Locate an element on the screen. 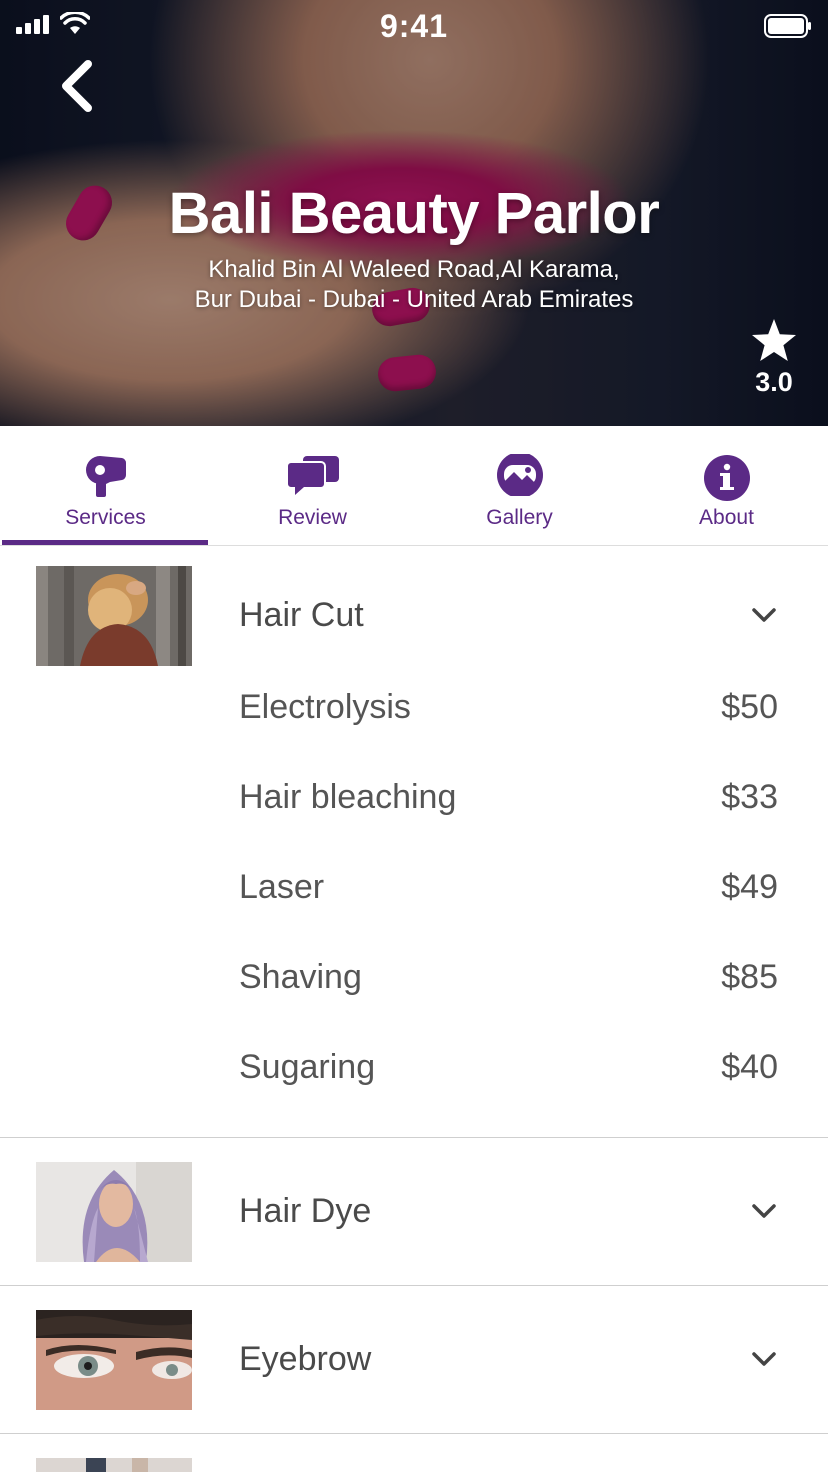  category-name: Hair Dye is located at coordinates (305, 1211).